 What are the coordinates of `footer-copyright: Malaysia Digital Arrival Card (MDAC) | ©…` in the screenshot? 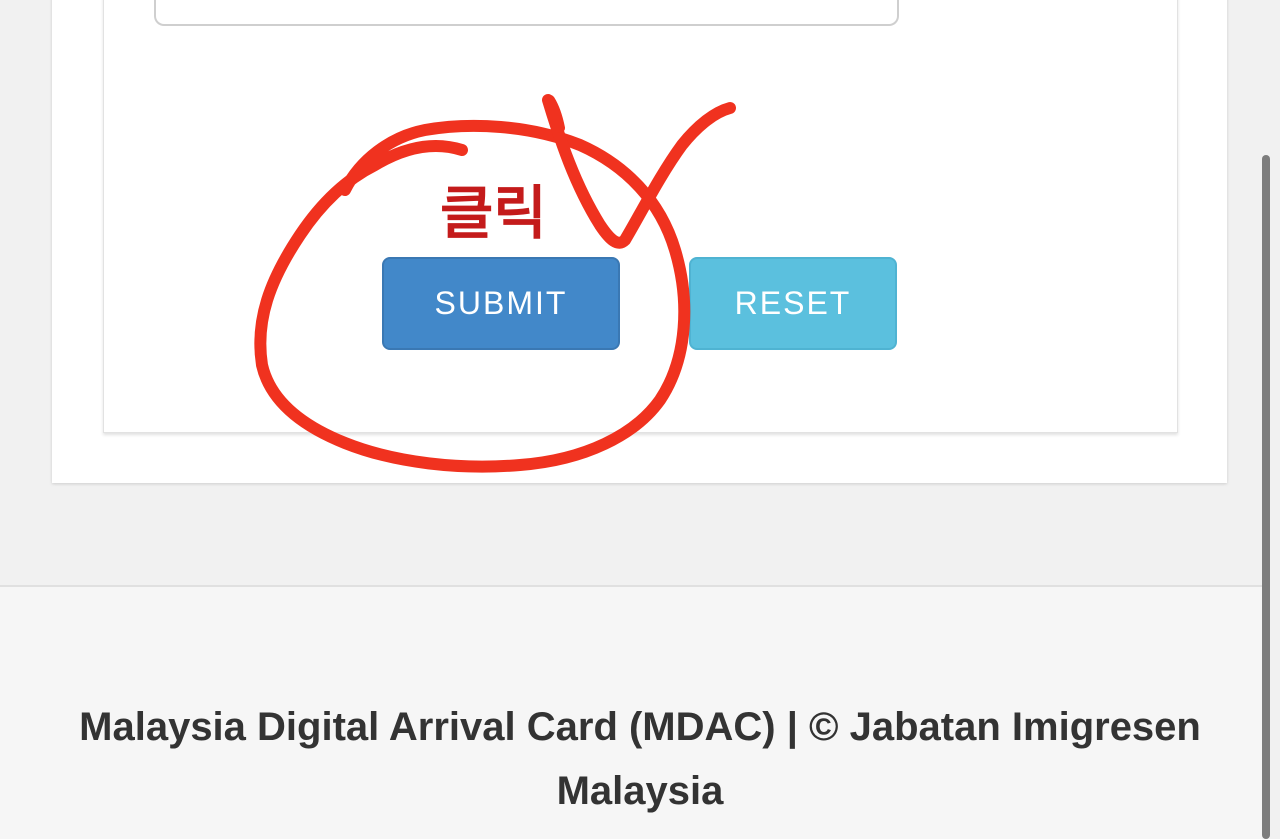 It's located at (640, 759).